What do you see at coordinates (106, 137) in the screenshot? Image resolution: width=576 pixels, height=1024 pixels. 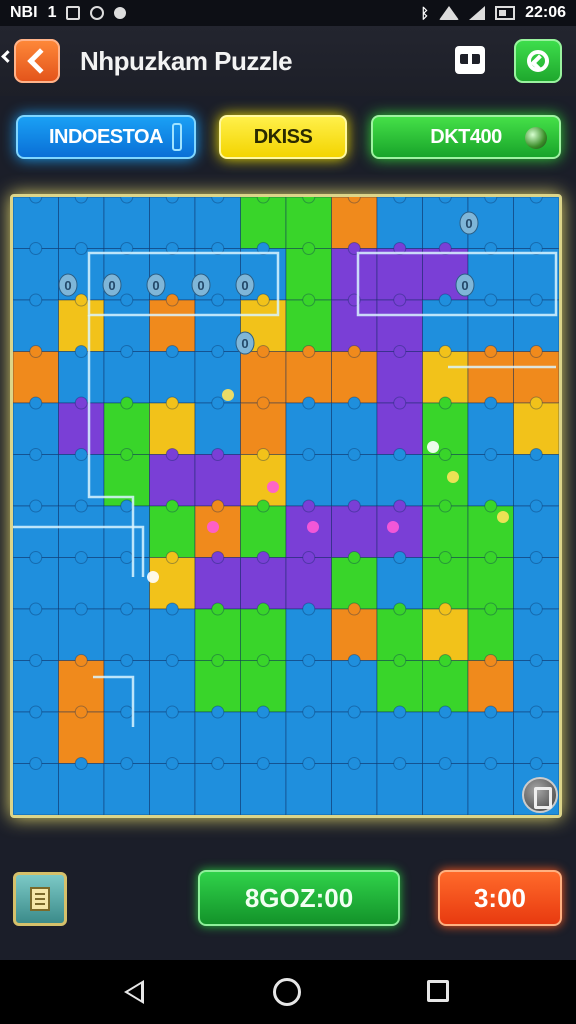 I see `stat-pill-blue: INDOESTOA` at bounding box center [106, 137].